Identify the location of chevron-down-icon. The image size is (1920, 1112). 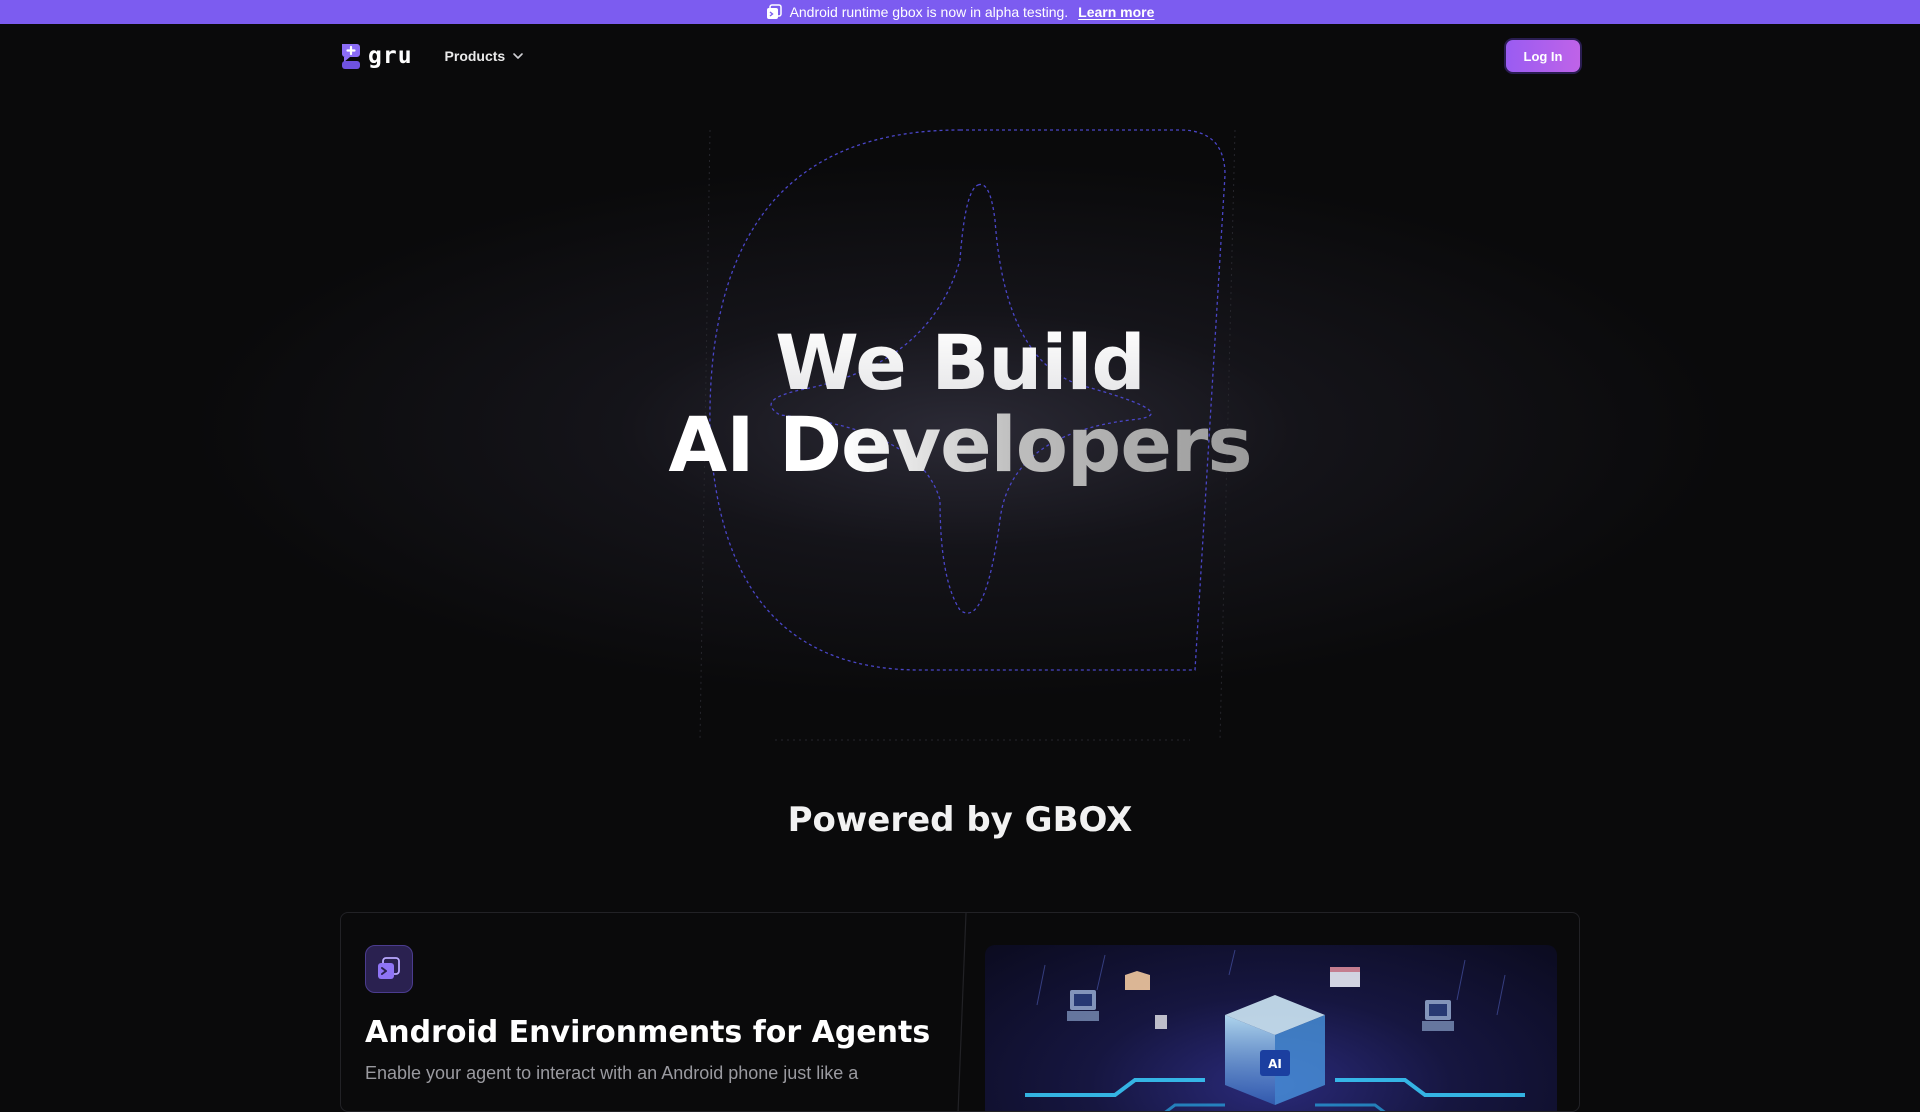
(518, 56).